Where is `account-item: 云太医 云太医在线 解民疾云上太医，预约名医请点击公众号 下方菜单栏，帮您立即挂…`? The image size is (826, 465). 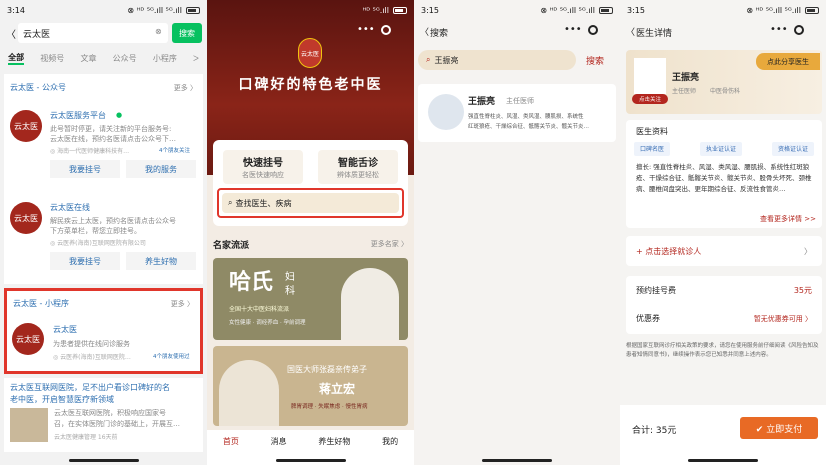
account-item: 云太医 云太医在线 解民疾云上太医，预约名医请点击公众号 下方菜单栏，帮您立即挂… is located at coordinates (103, 237).